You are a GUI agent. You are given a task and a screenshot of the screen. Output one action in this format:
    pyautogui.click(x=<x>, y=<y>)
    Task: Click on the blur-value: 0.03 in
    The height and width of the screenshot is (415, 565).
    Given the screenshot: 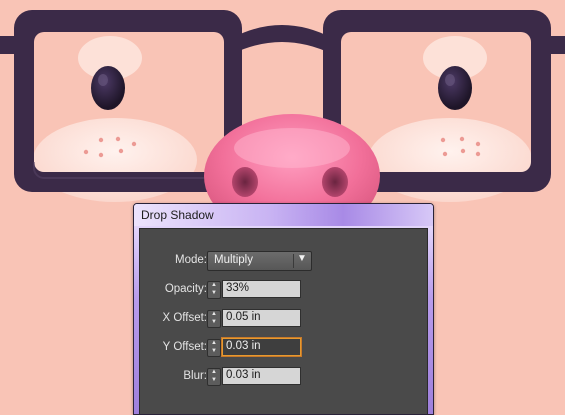 What is the action you would take?
    pyautogui.click(x=243, y=375)
    